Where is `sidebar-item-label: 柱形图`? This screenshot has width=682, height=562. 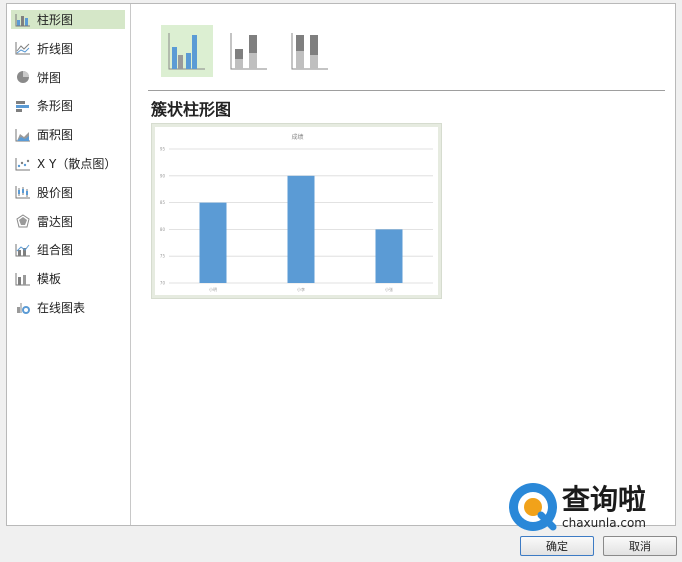 sidebar-item-label: 柱形图 is located at coordinates (55, 20).